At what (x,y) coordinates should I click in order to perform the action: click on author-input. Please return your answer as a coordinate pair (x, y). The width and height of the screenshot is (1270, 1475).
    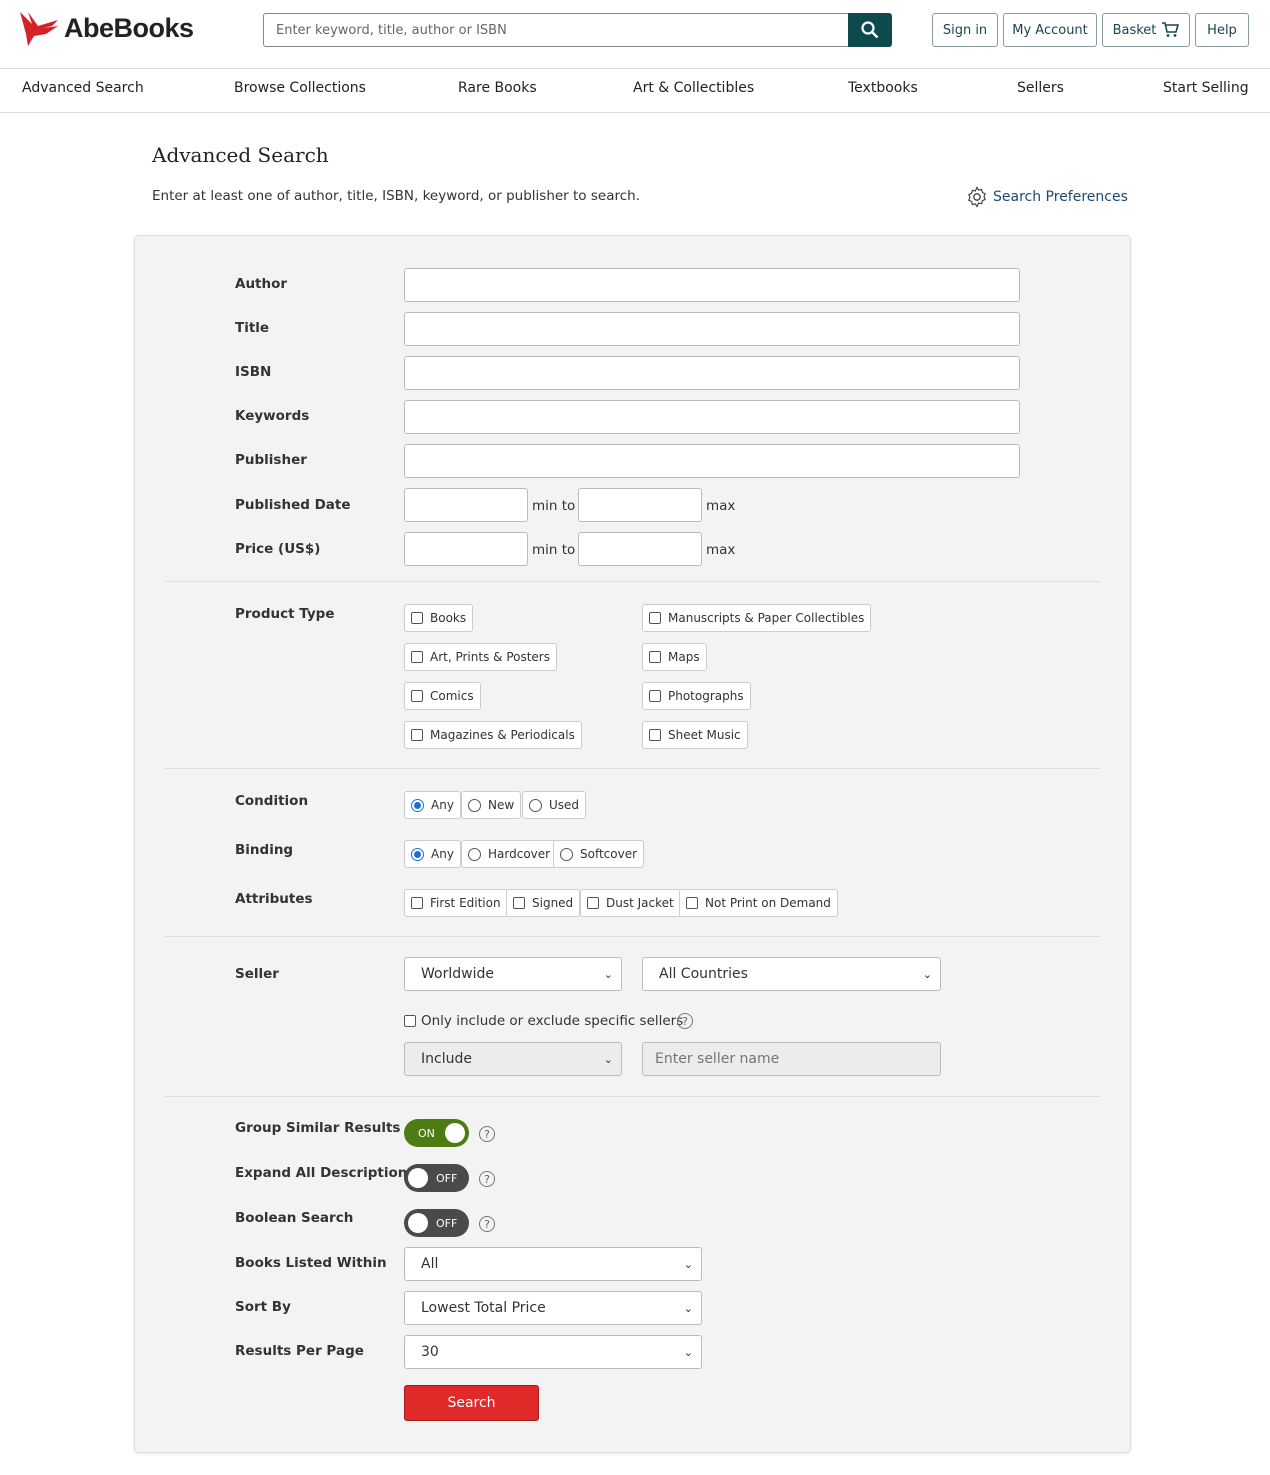
    Looking at the image, I should click on (712, 285).